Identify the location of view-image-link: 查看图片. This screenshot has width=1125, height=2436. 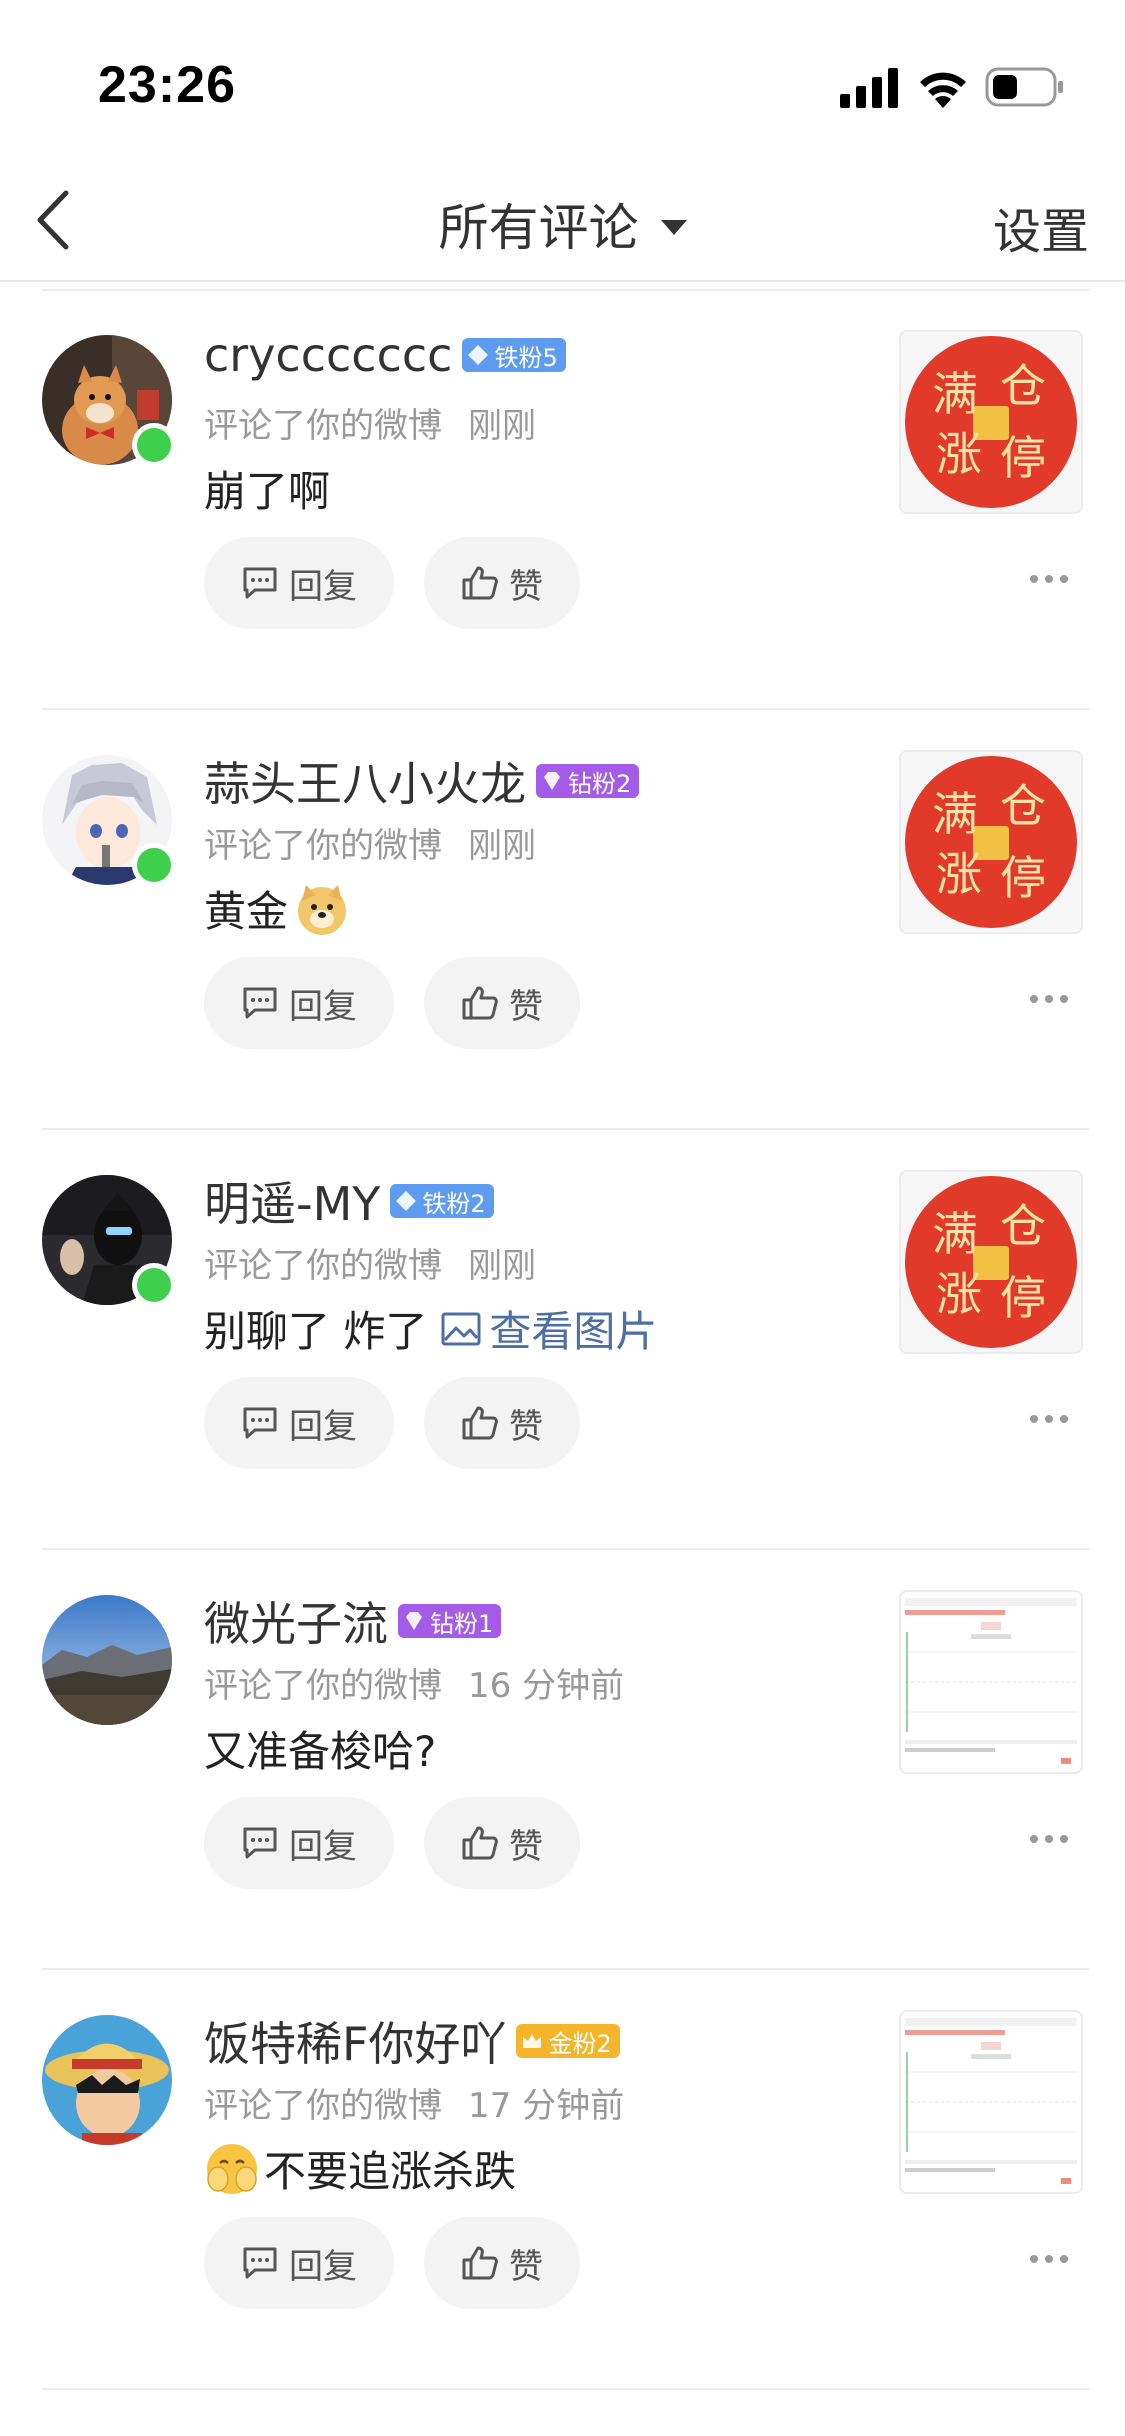
(549, 1328).